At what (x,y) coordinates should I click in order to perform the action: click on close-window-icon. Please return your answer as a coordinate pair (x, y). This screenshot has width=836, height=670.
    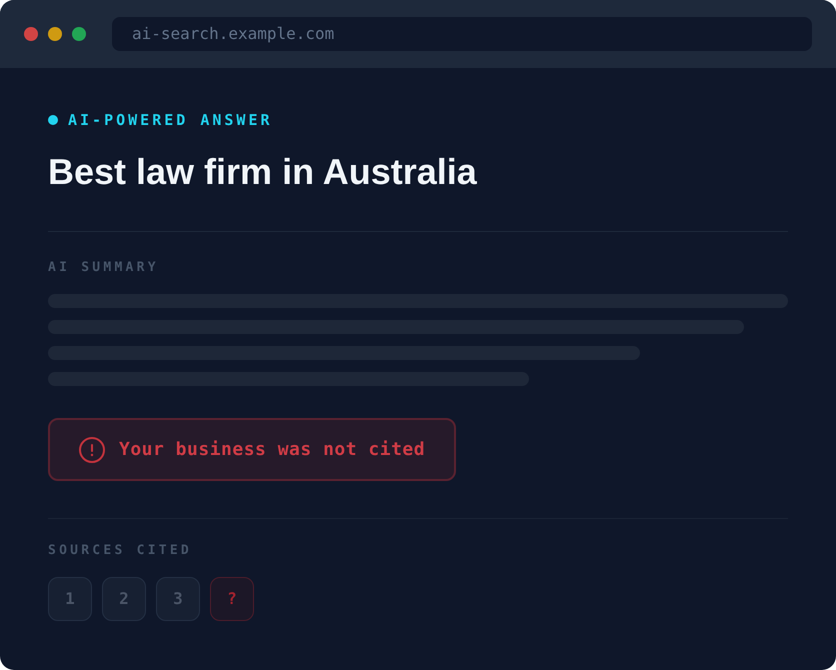
    Looking at the image, I should click on (31, 34).